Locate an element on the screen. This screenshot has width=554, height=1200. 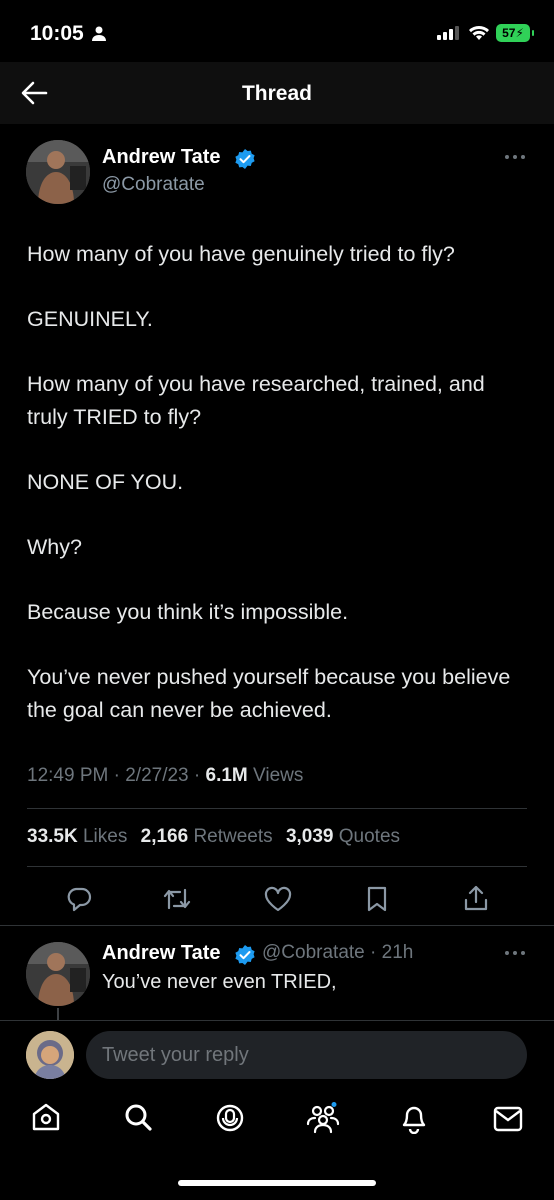
reply-text: You’ve never even TRIED, is located at coordinates (219, 982).